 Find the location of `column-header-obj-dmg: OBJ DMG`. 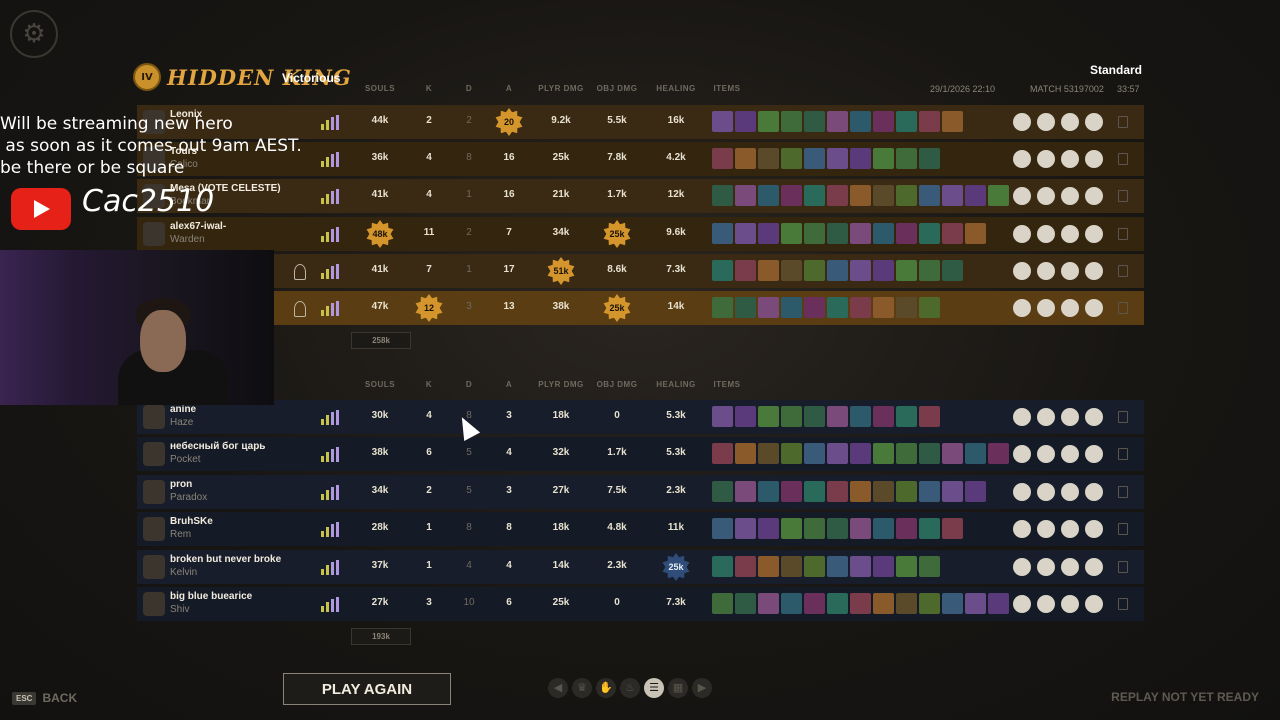

column-header-obj-dmg: OBJ DMG is located at coordinates (617, 384).